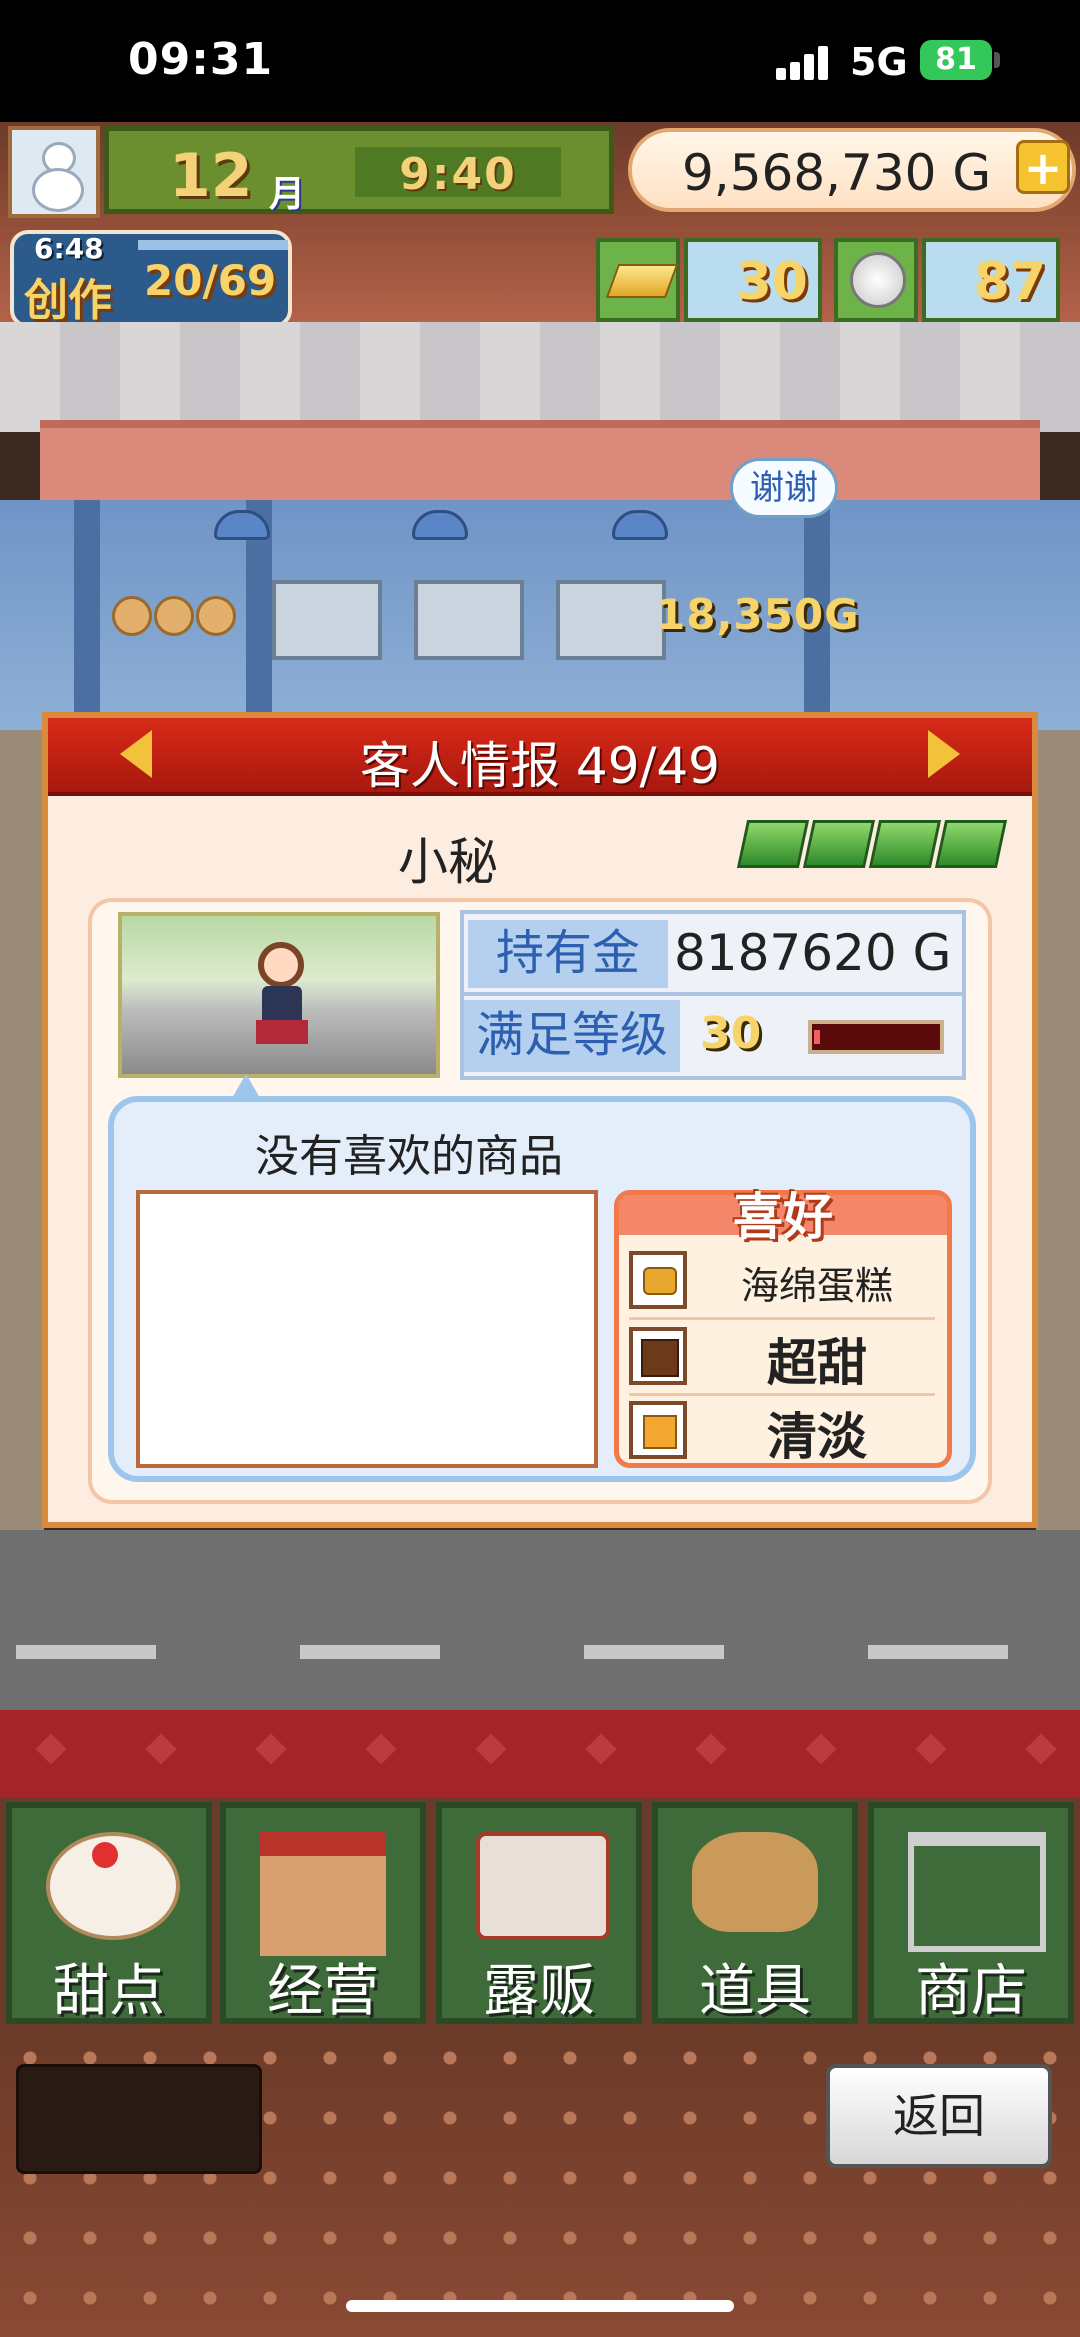  I want to click on preference-text: 清淡, so click(817, 1437).